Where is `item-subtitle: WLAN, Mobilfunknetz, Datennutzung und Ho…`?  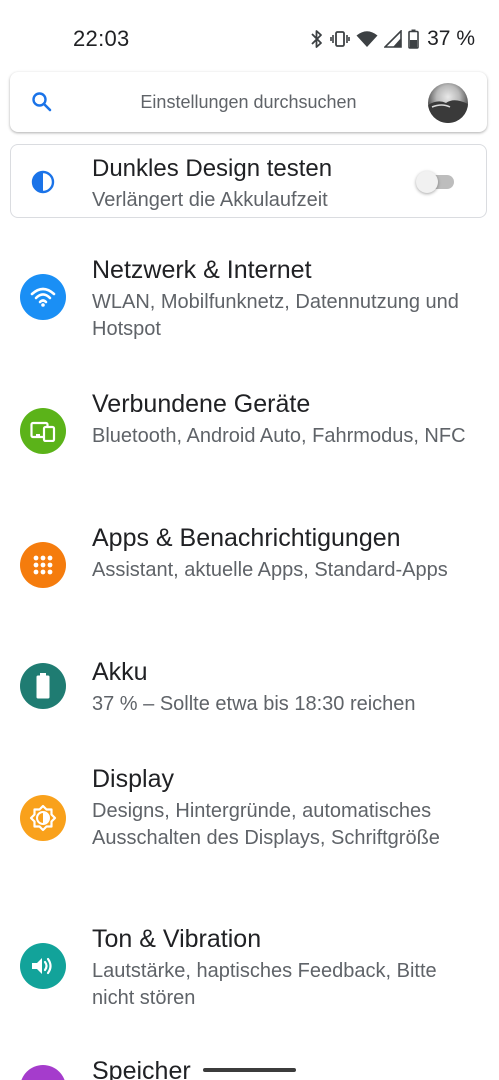
item-subtitle: WLAN, Mobilfunknetz, Datennutzung und Ho… is located at coordinates (275, 315).